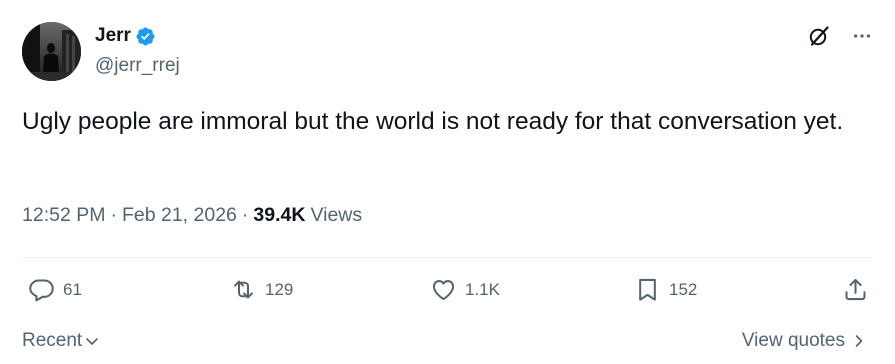  Describe the element at coordinates (52, 340) in the screenshot. I see `sort-label: Recent` at that location.